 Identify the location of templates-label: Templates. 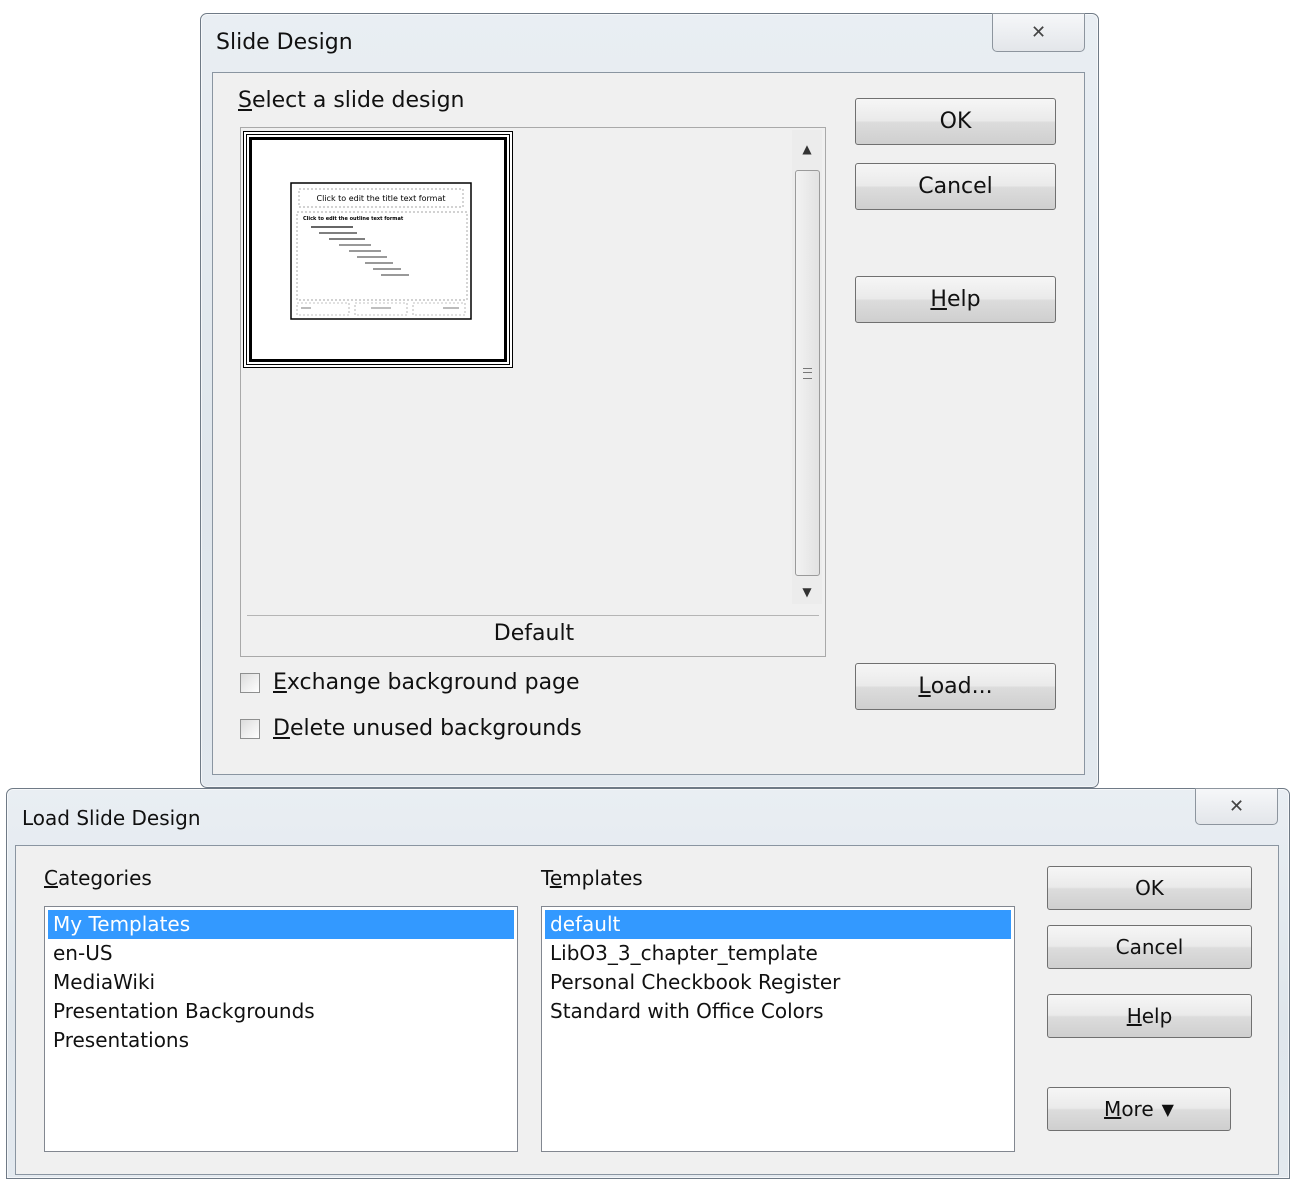
(592, 878).